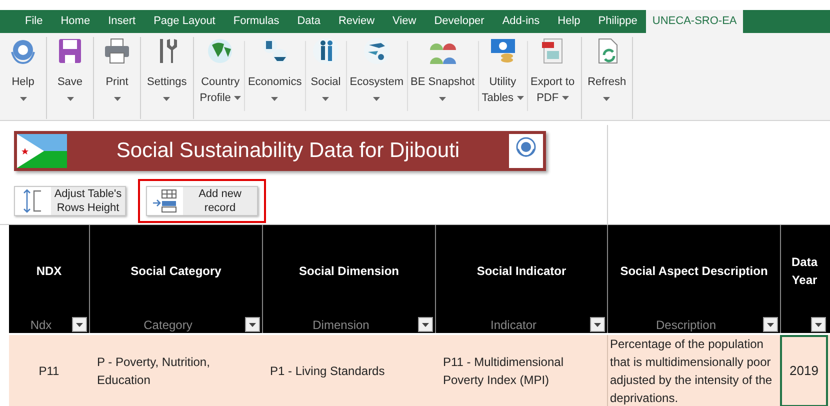 The height and width of the screenshot is (406, 830). I want to click on table-cell-text: P11 - Multidimensional Poverty Index (MPI), so click(503, 371).